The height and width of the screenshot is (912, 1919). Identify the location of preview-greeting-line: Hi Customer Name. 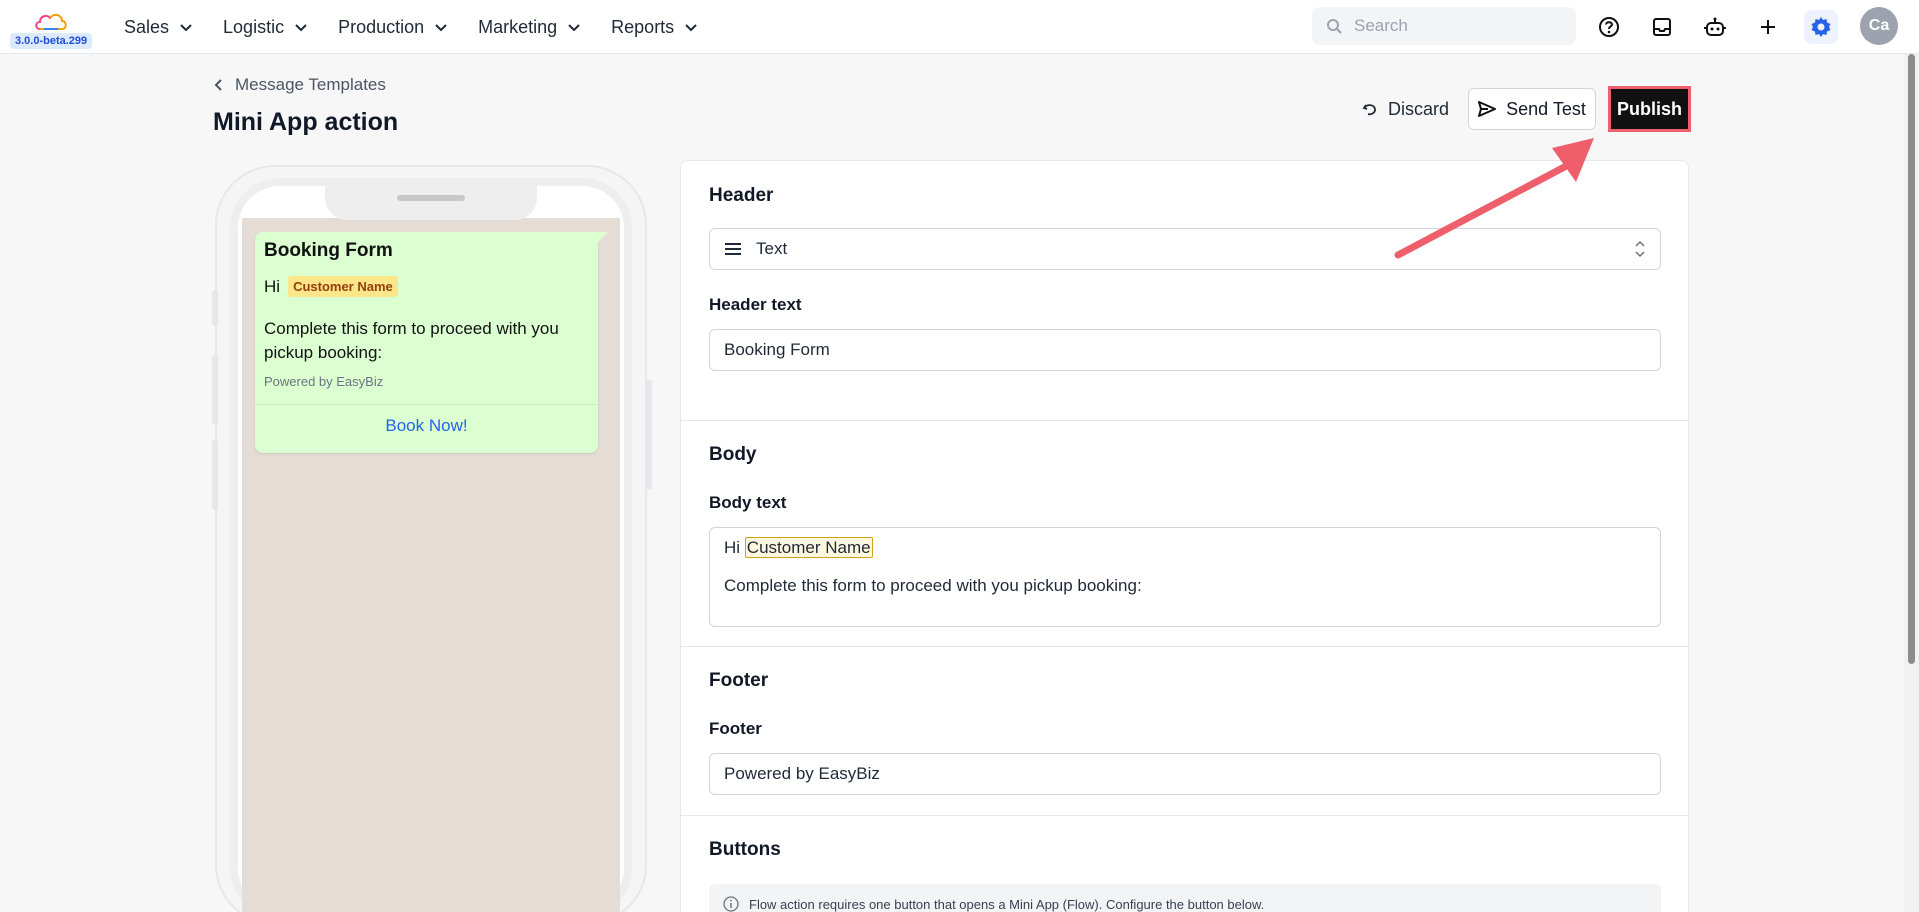
(331, 286).